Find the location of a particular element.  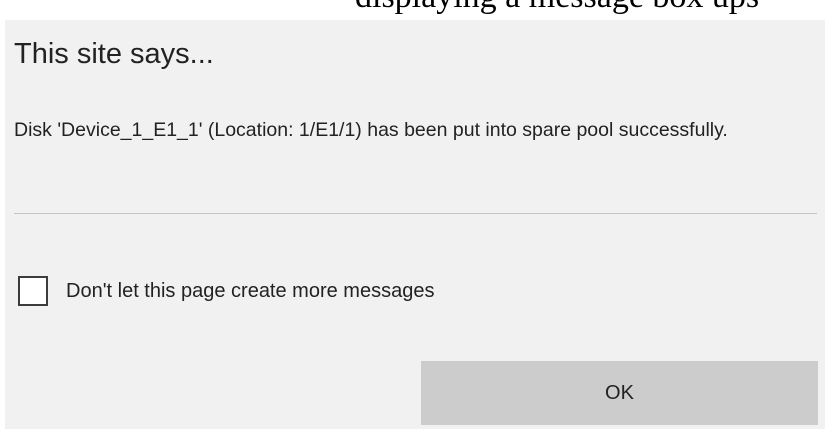

suppress-messages-checkbox is located at coordinates (33, 291).